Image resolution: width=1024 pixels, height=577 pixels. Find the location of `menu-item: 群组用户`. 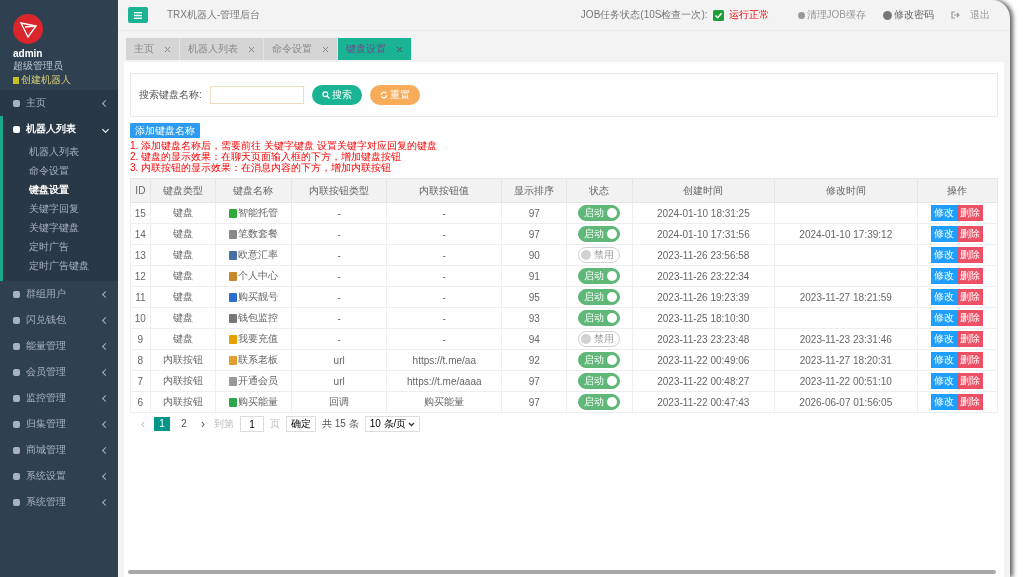

menu-item: 群组用户 is located at coordinates (59, 294).